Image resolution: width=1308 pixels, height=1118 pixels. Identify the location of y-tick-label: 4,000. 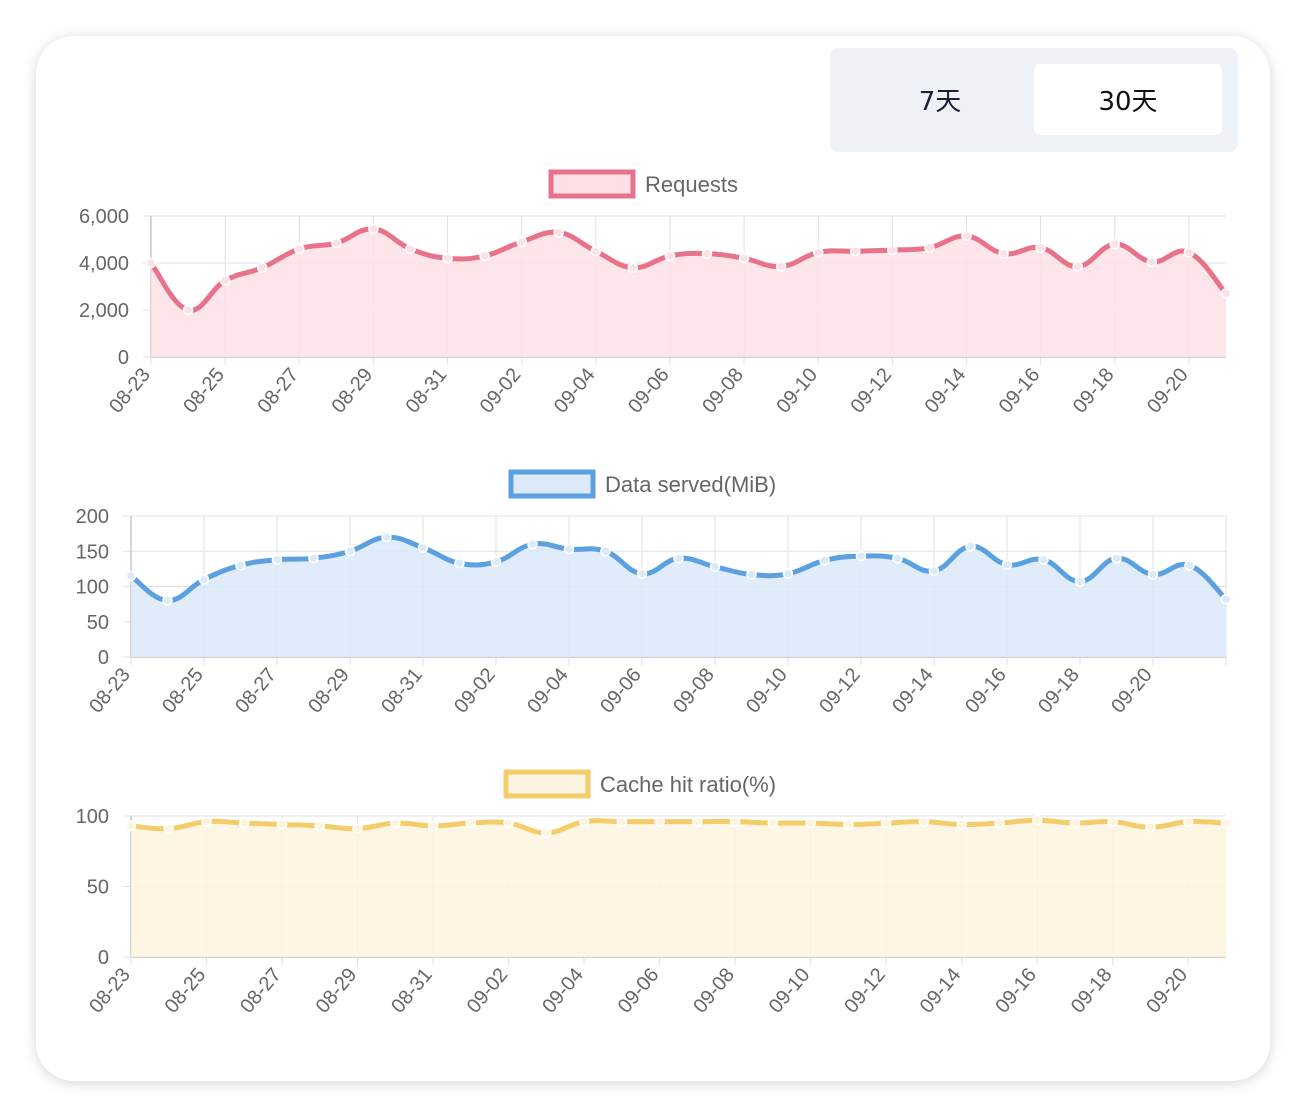
(104, 264).